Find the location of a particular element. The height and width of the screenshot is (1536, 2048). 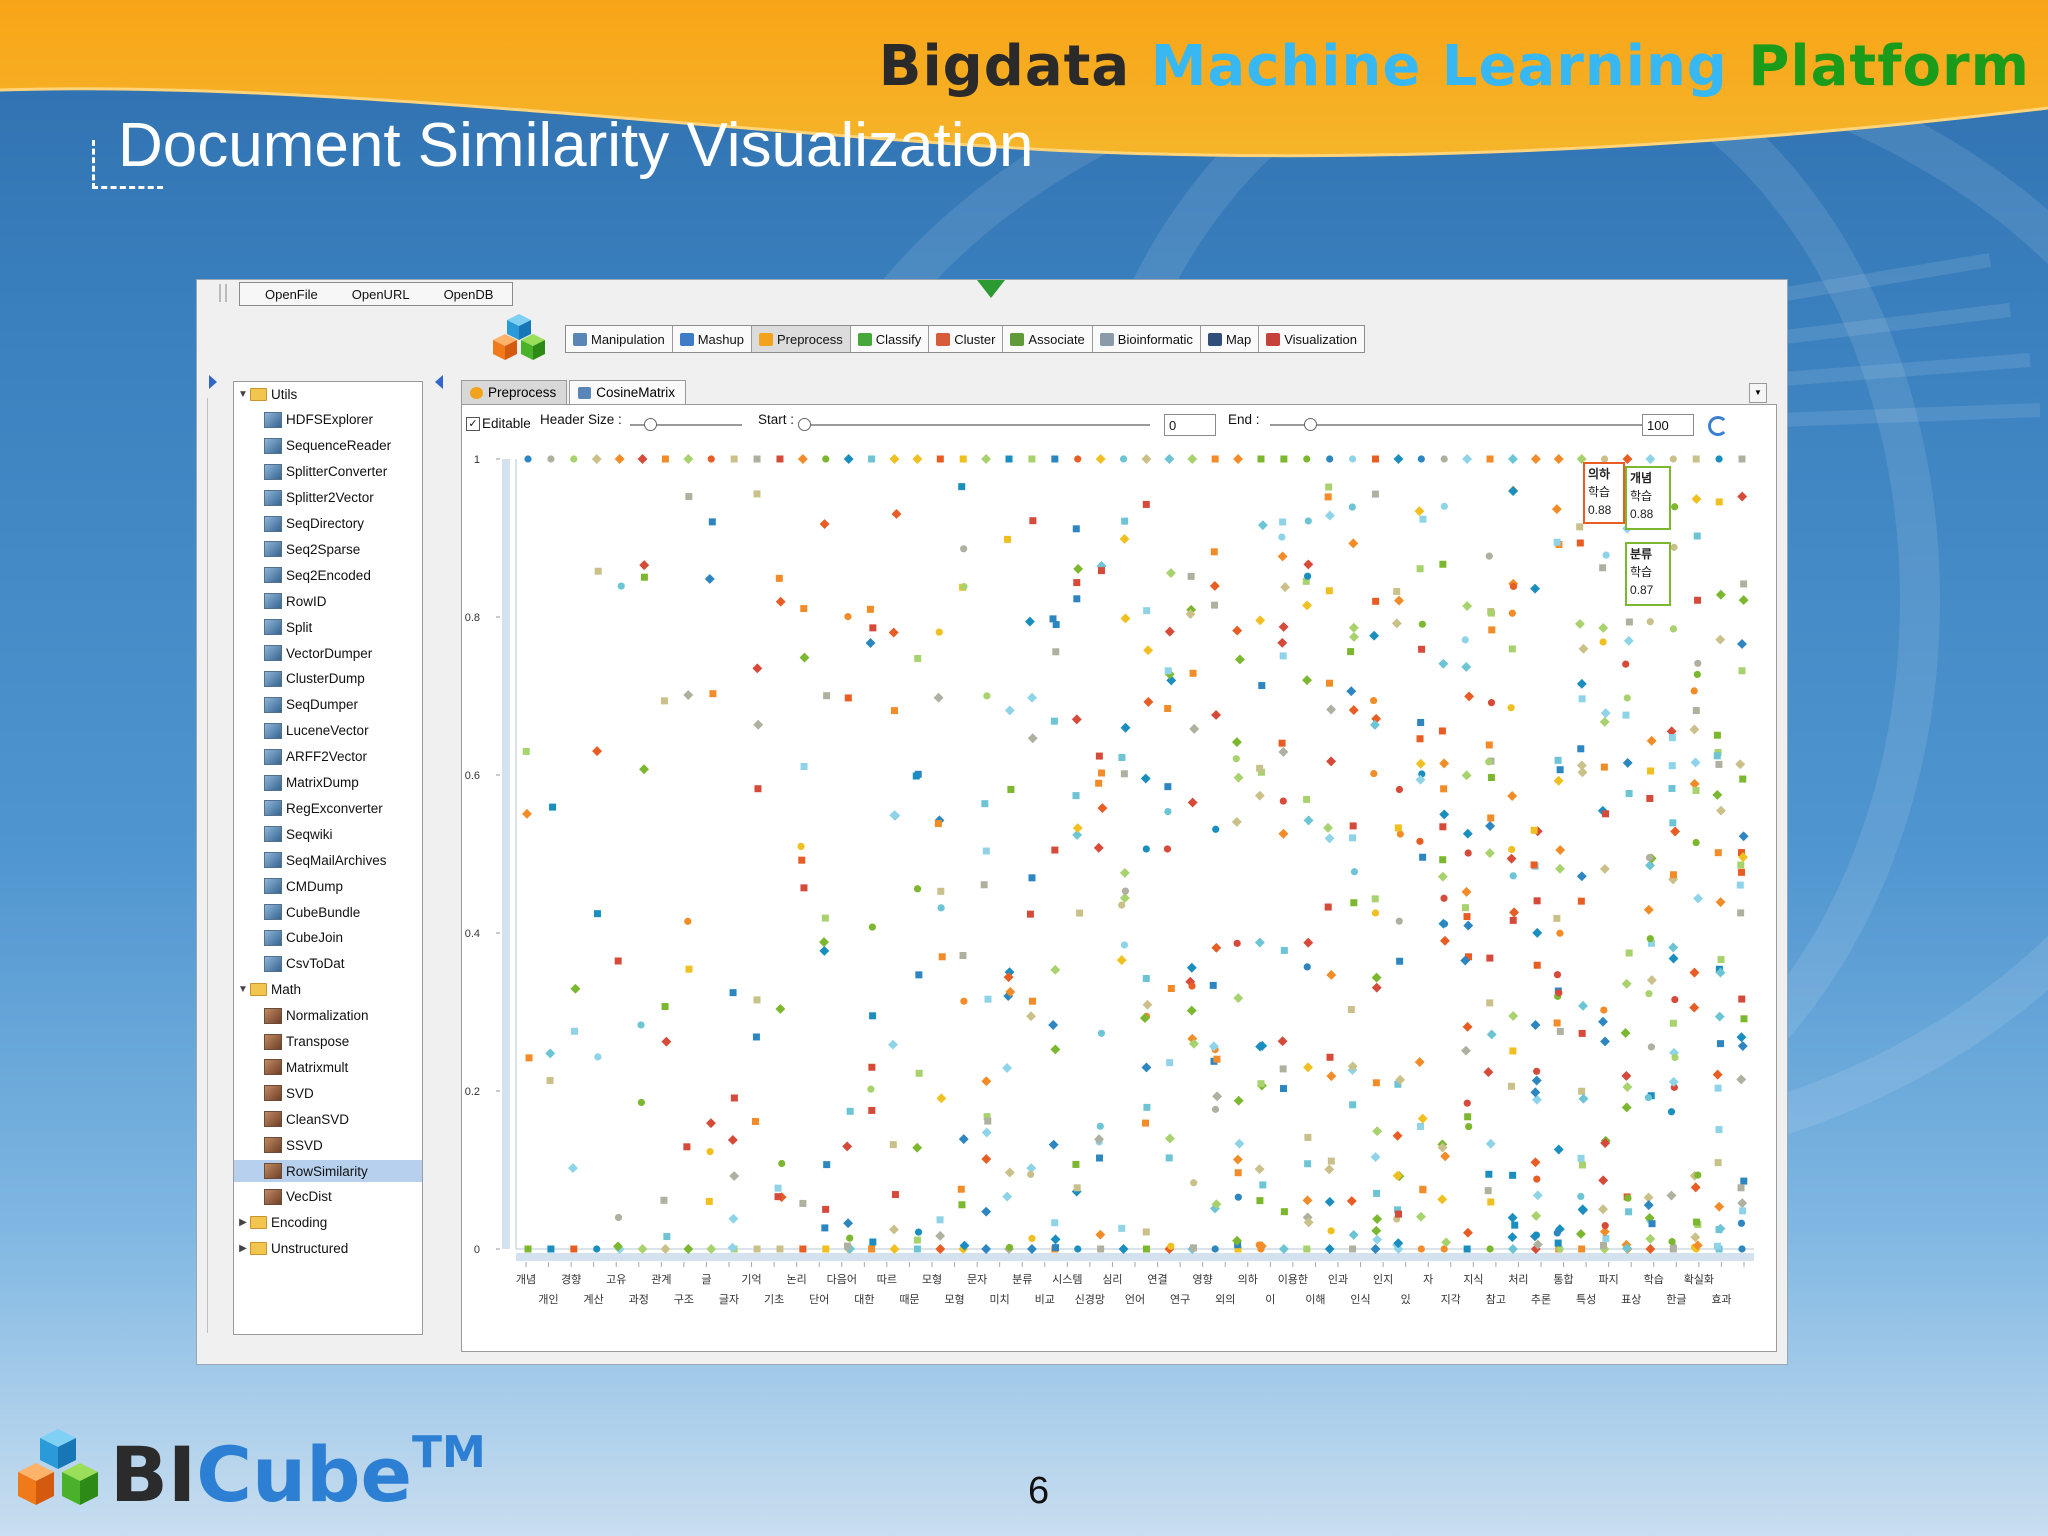

tree-item-csvtodat: CsvToDat is located at coordinates (328, 964).